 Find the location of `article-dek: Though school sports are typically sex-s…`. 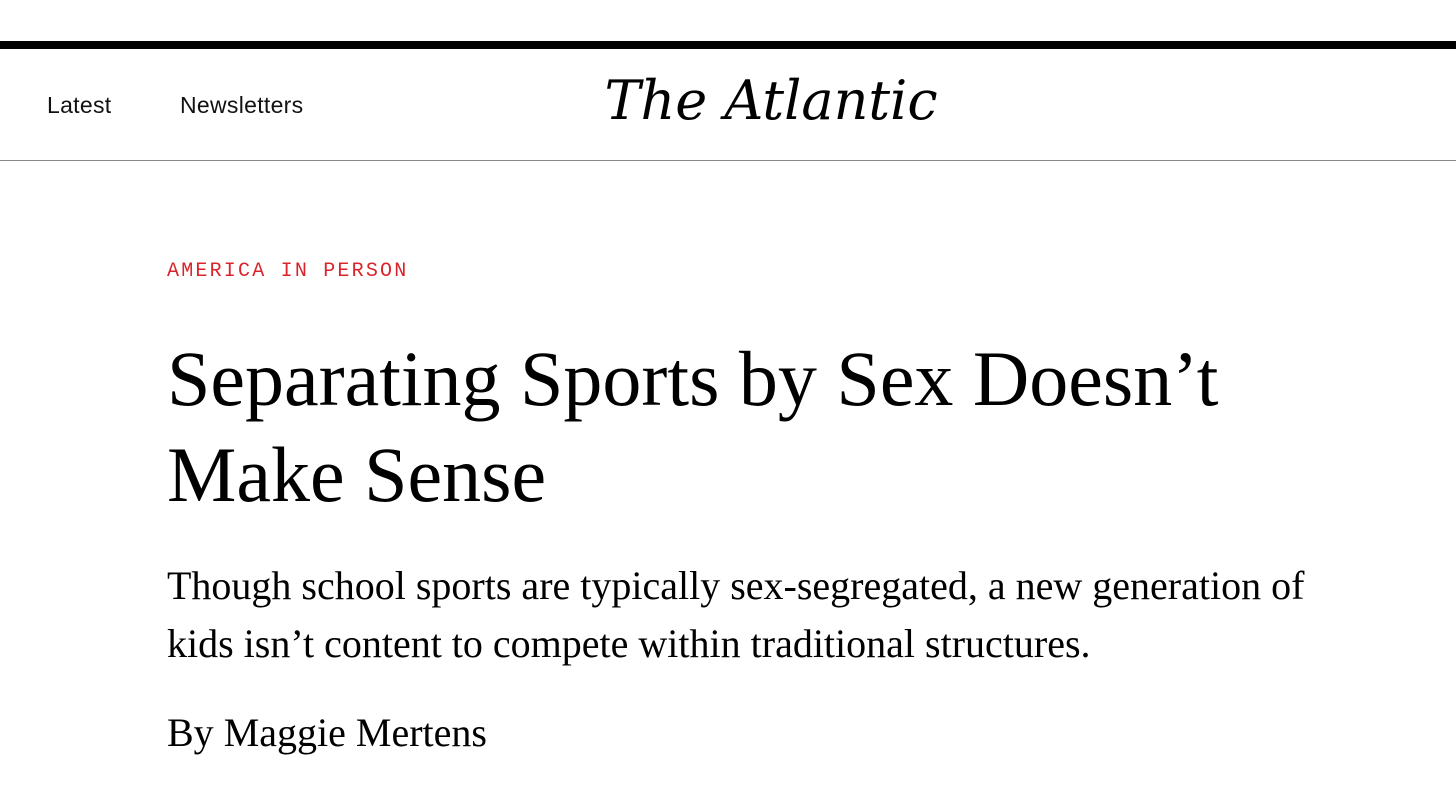

article-dek: Though school sports are typically sex-s… is located at coordinates (736, 614).